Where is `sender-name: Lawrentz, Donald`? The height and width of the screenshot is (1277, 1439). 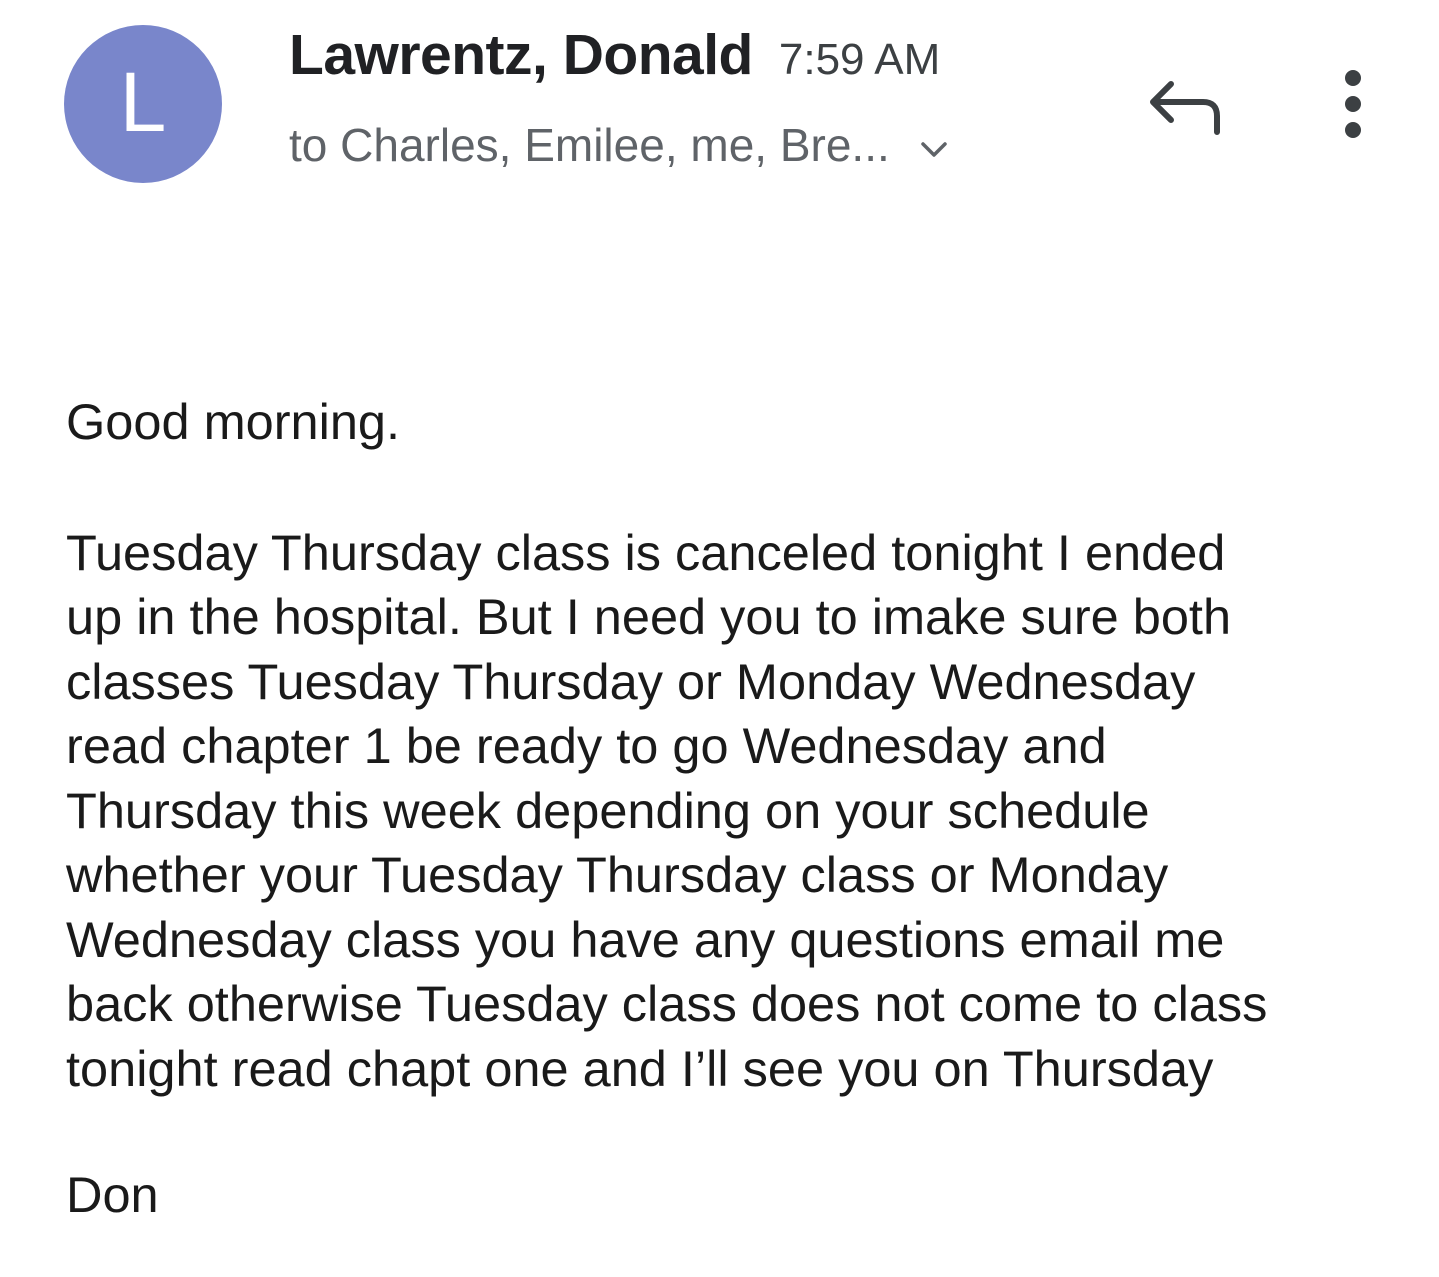
sender-name: Lawrentz, Donald is located at coordinates (521, 55).